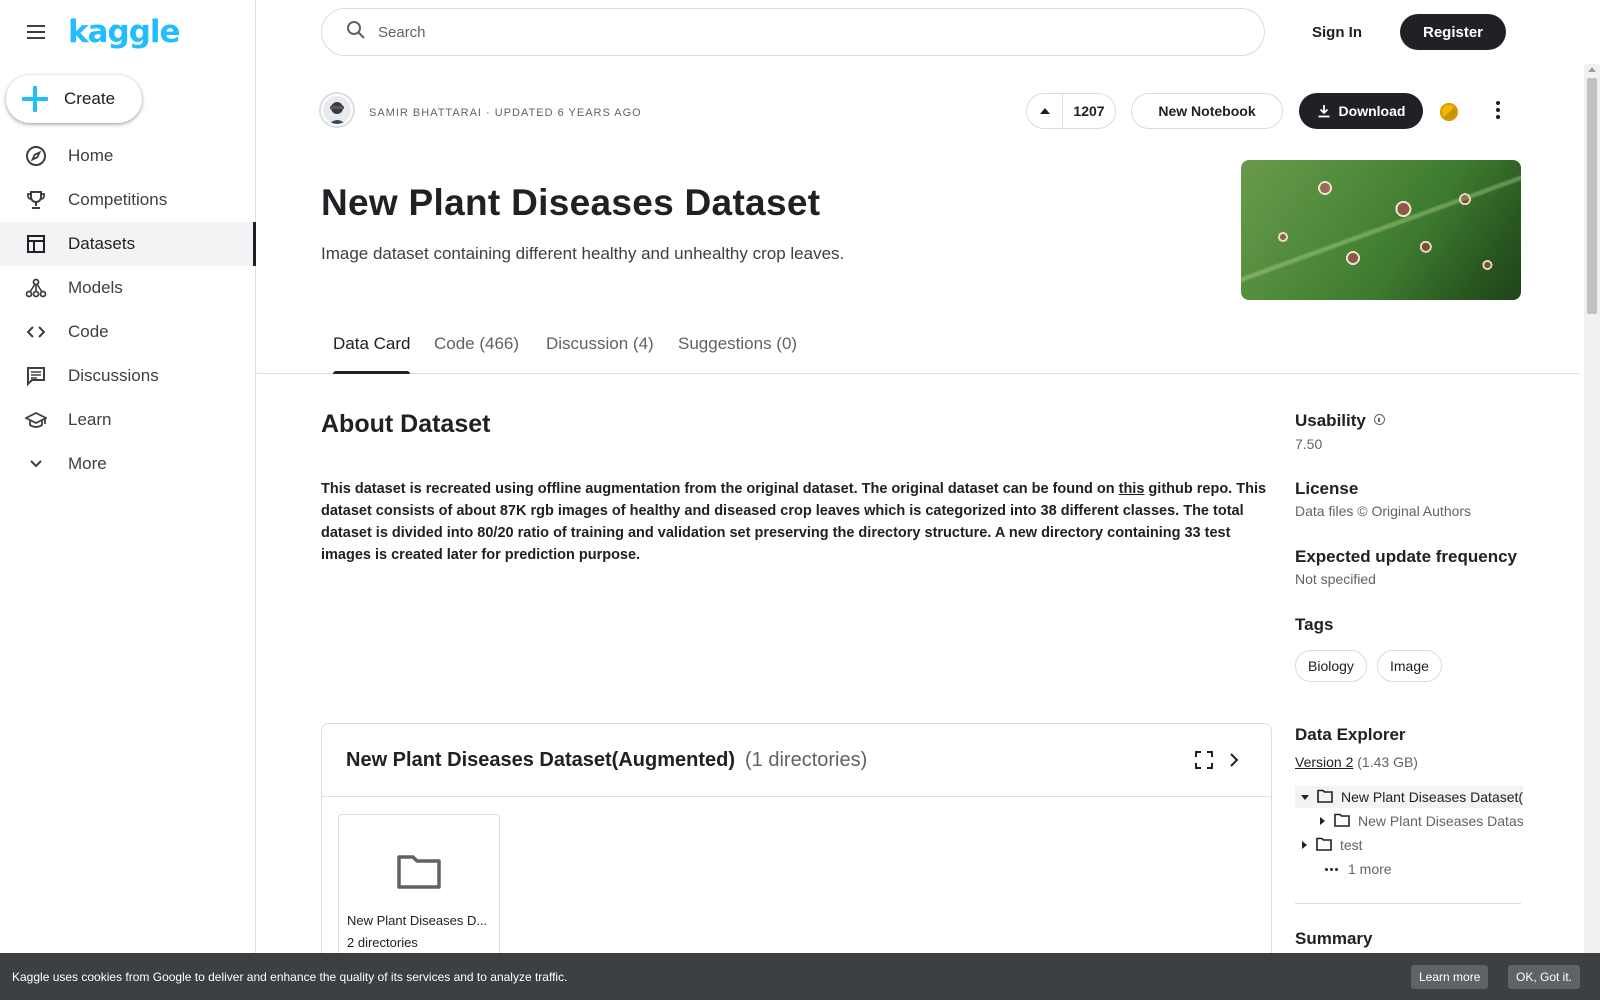 This screenshot has width=1600, height=1000. What do you see at coordinates (128, 420) in the screenshot?
I see `sidebar-item-learn: Learn` at bounding box center [128, 420].